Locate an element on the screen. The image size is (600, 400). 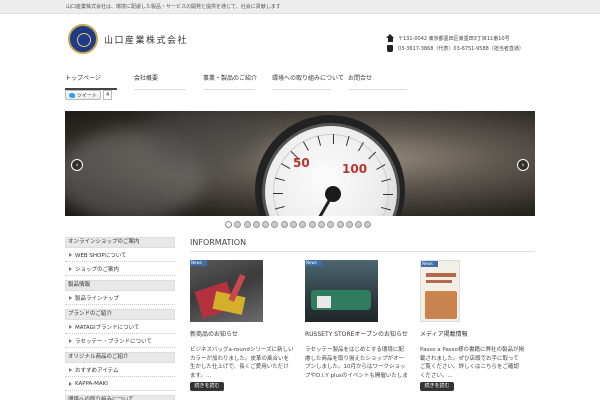
sidebar-section-heading: 製品情報 is located at coordinates (120, 285).